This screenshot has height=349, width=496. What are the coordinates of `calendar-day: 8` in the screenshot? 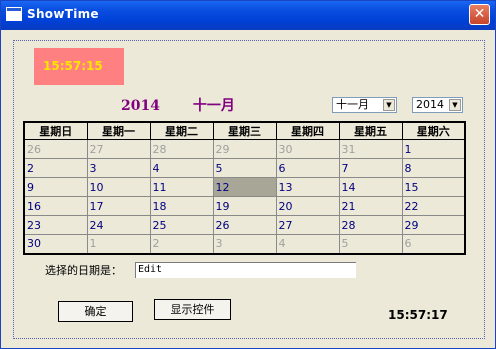 It's located at (433, 168).